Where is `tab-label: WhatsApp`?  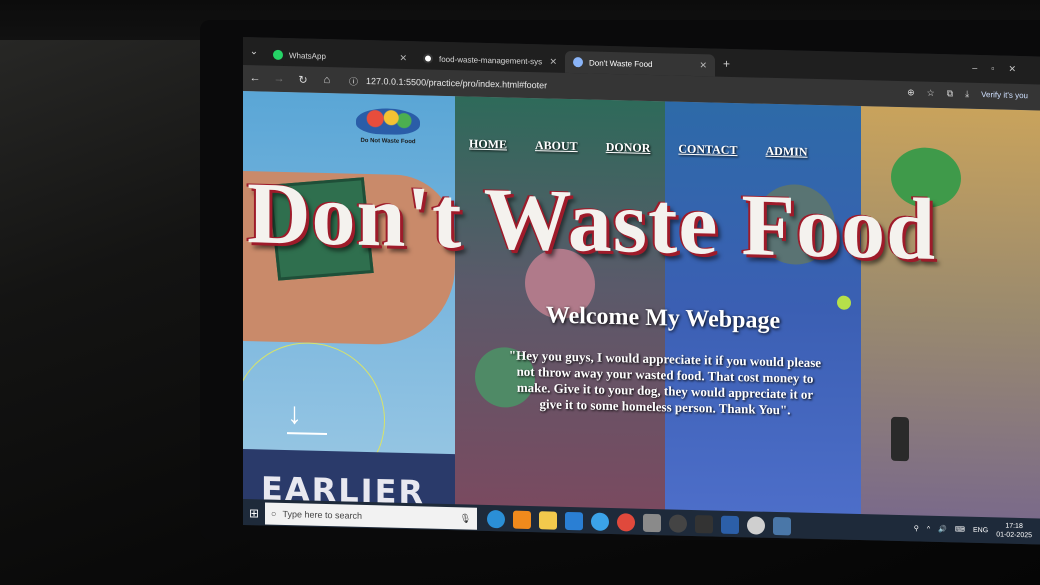
tab-label: WhatsApp is located at coordinates (307, 55).